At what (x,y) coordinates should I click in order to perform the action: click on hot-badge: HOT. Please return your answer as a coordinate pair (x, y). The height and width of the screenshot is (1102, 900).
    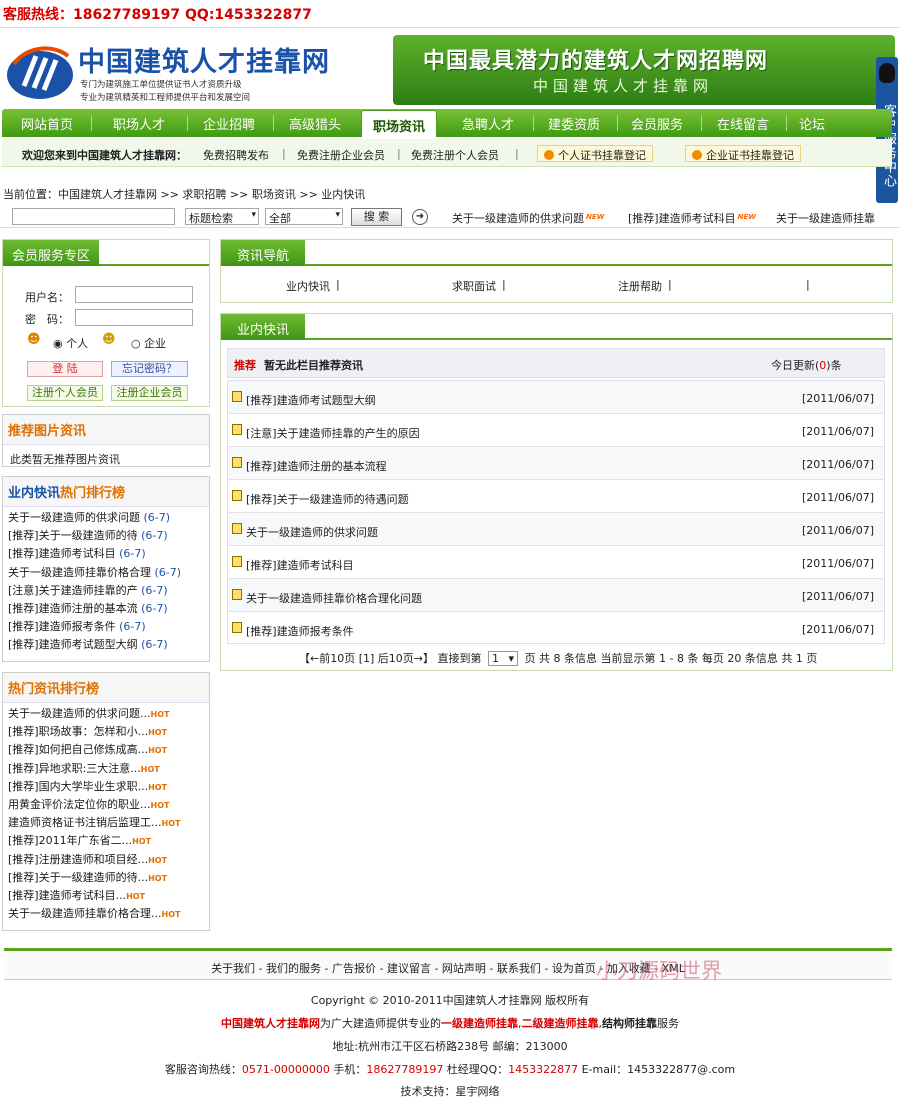
    Looking at the image, I should click on (160, 805).